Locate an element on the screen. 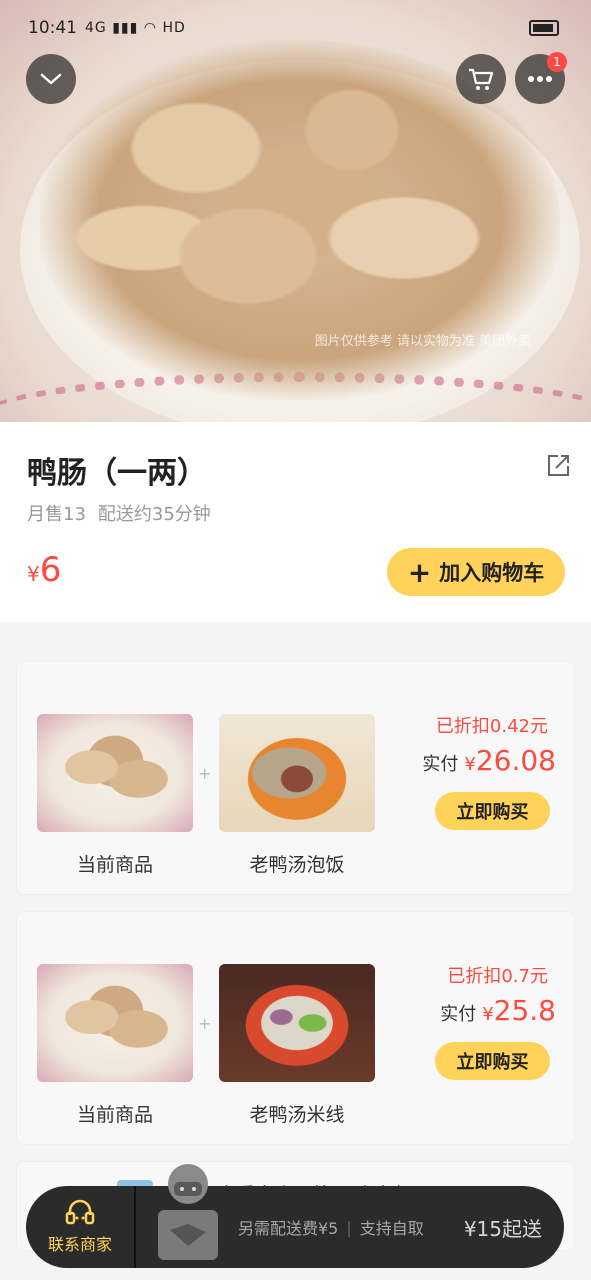 This screenshot has height=1280, width=591. chevron-down-icon is located at coordinates (51, 79).